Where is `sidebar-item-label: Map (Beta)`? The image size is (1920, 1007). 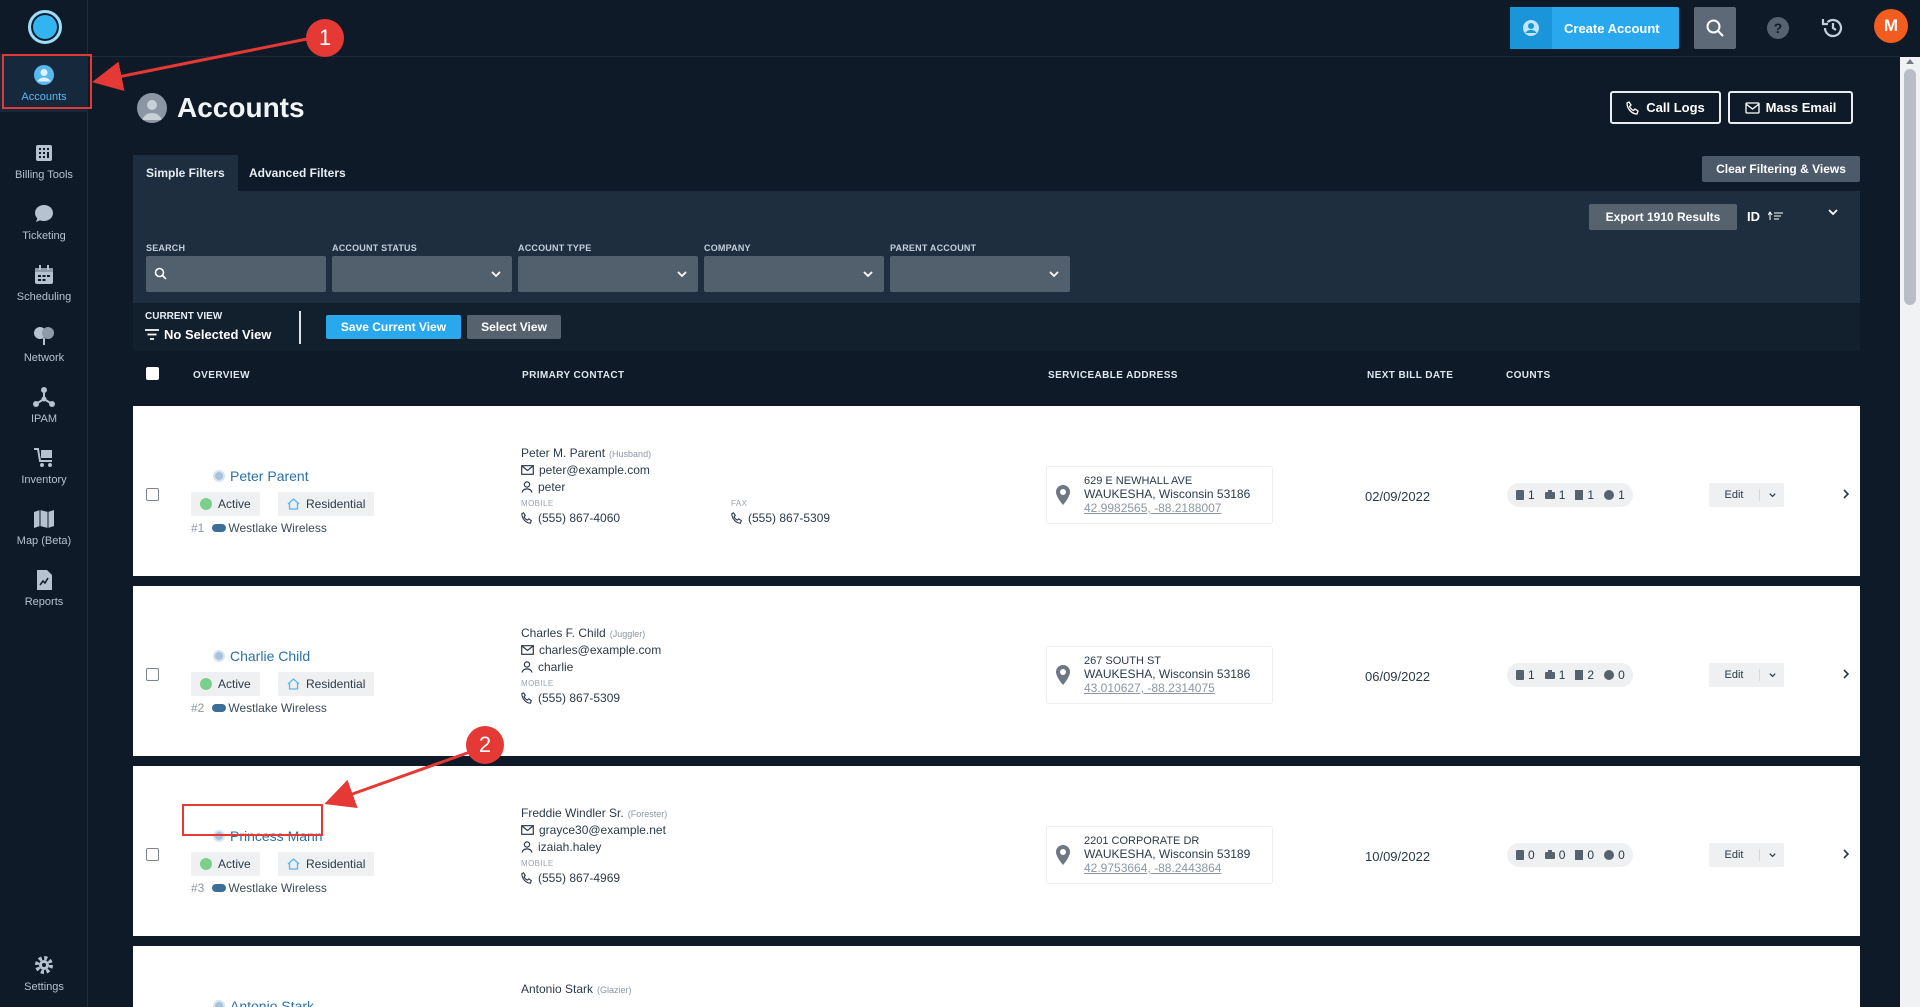 sidebar-item-label: Map (Beta) is located at coordinates (44, 541).